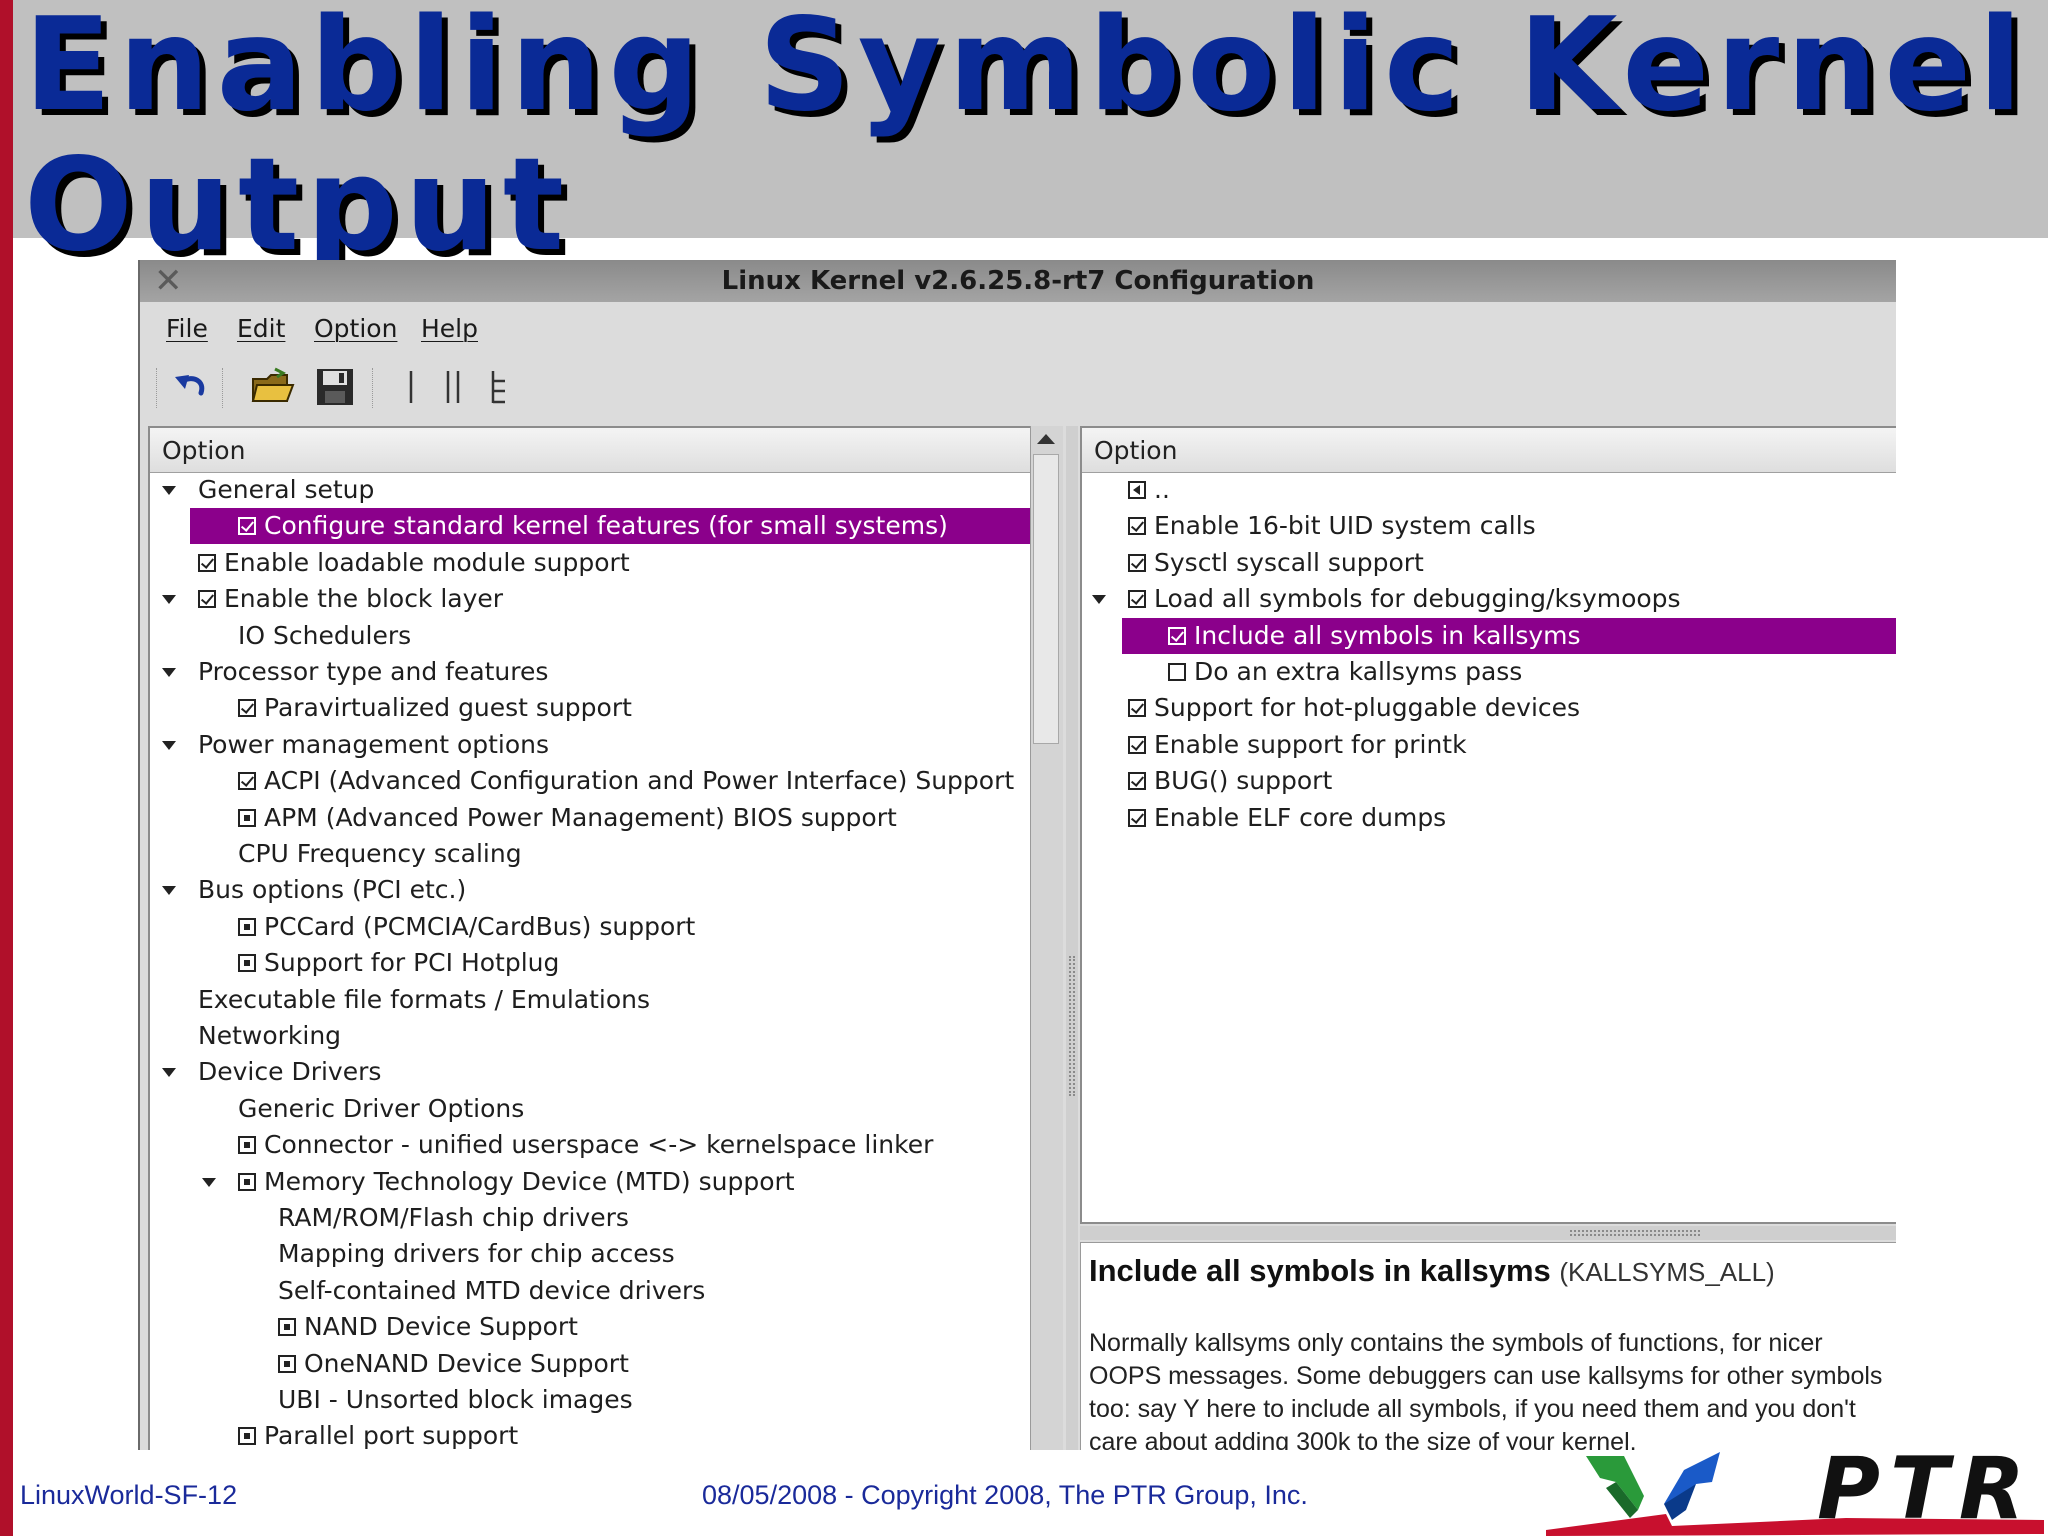 This screenshot has width=2048, height=1536. What do you see at coordinates (1137, 490) in the screenshot?
I see `parent-menu-icon` at bounding box center [1137, 490].